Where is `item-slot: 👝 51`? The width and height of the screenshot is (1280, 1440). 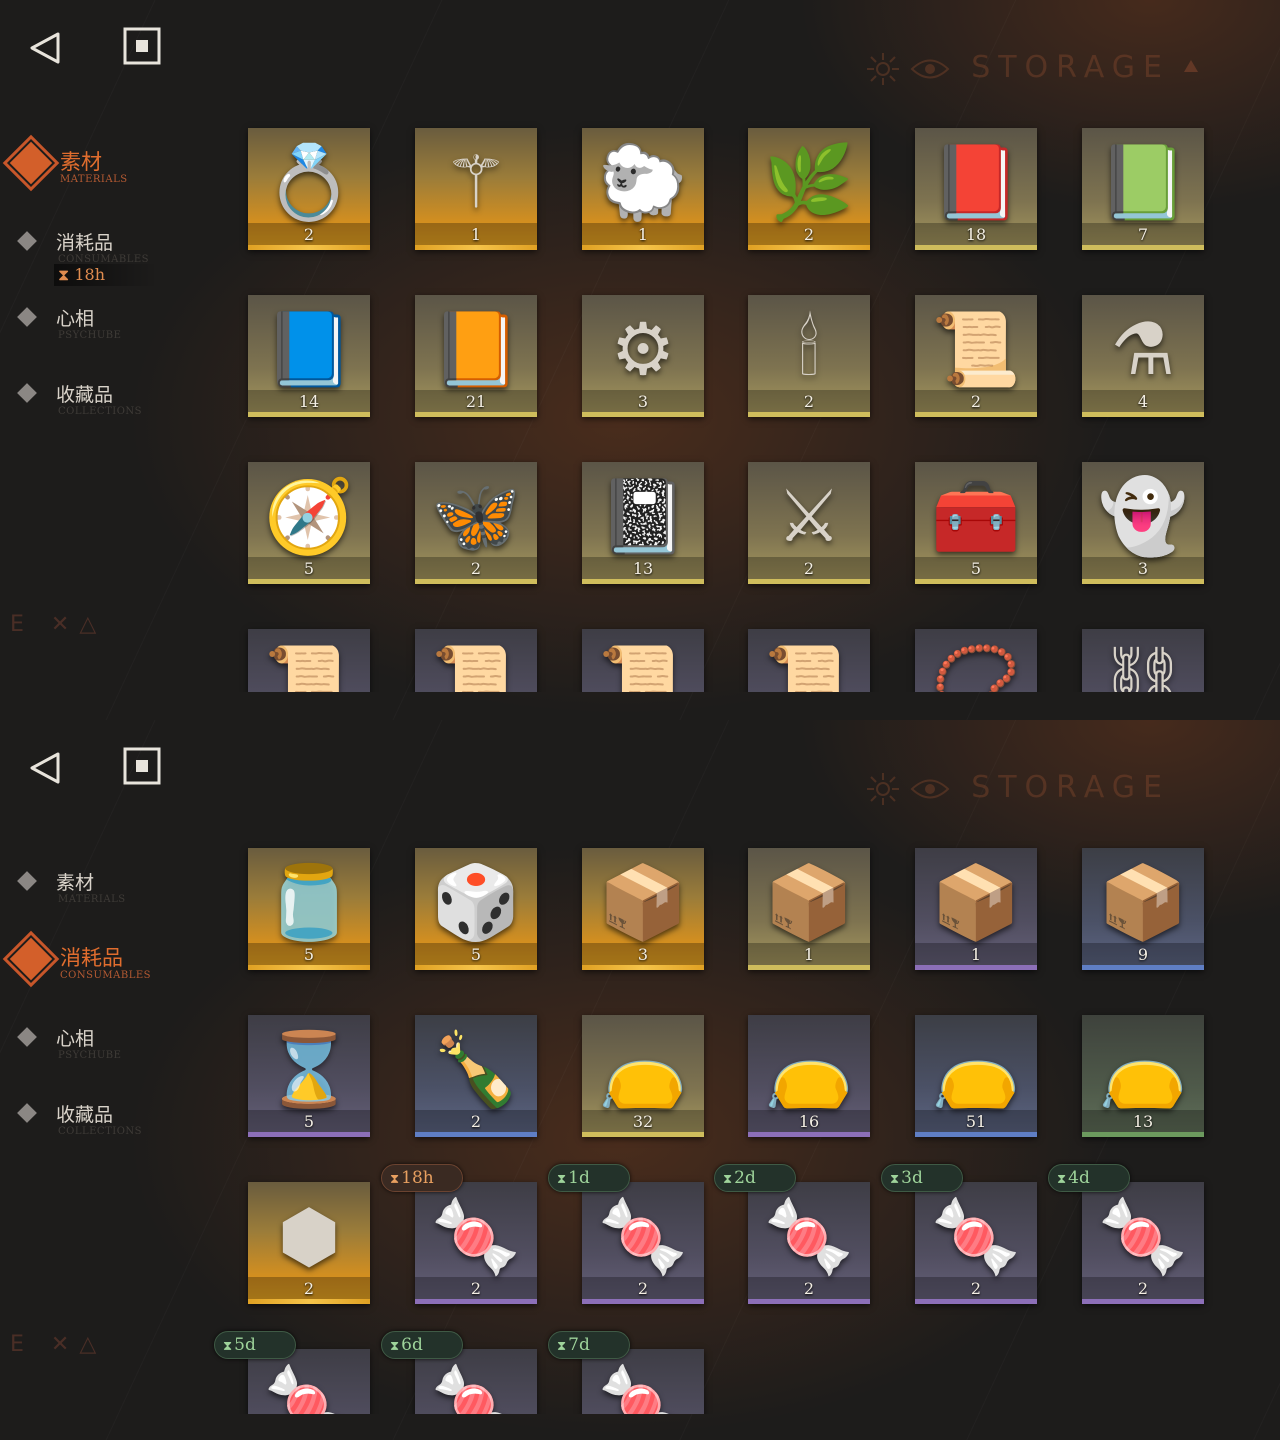
item-slot: 👝 51 is located at coordinates (976, 1076).